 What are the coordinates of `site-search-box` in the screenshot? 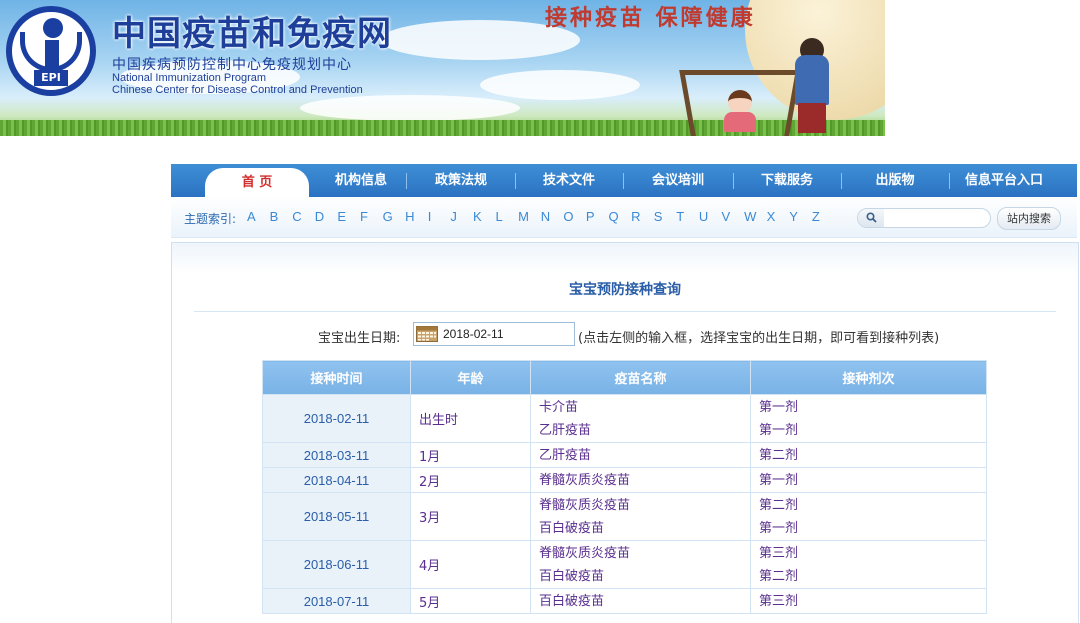 It's located at (924, 218).